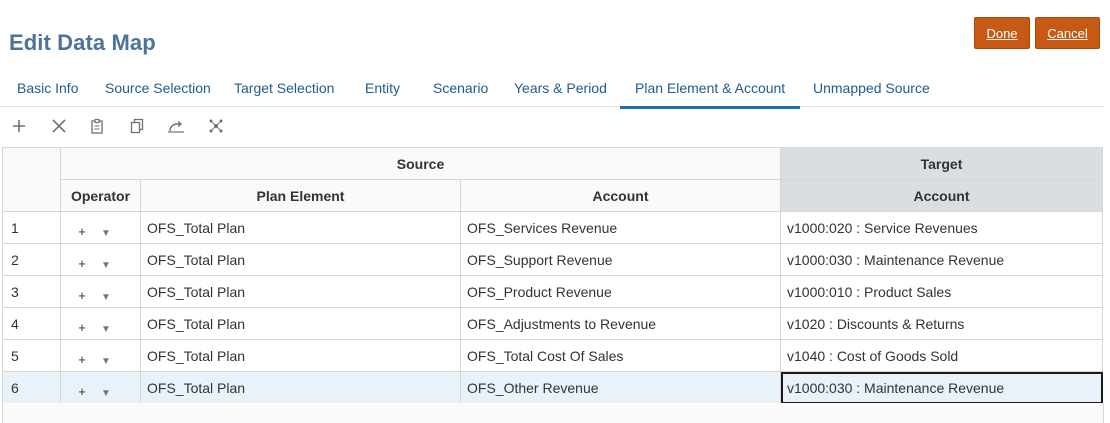 The image size is (1110, 423). What do you see at coordinates (941, 195) in the screenshot?
I see `target-account-column-header: Account` at bounding box center [941, 195].